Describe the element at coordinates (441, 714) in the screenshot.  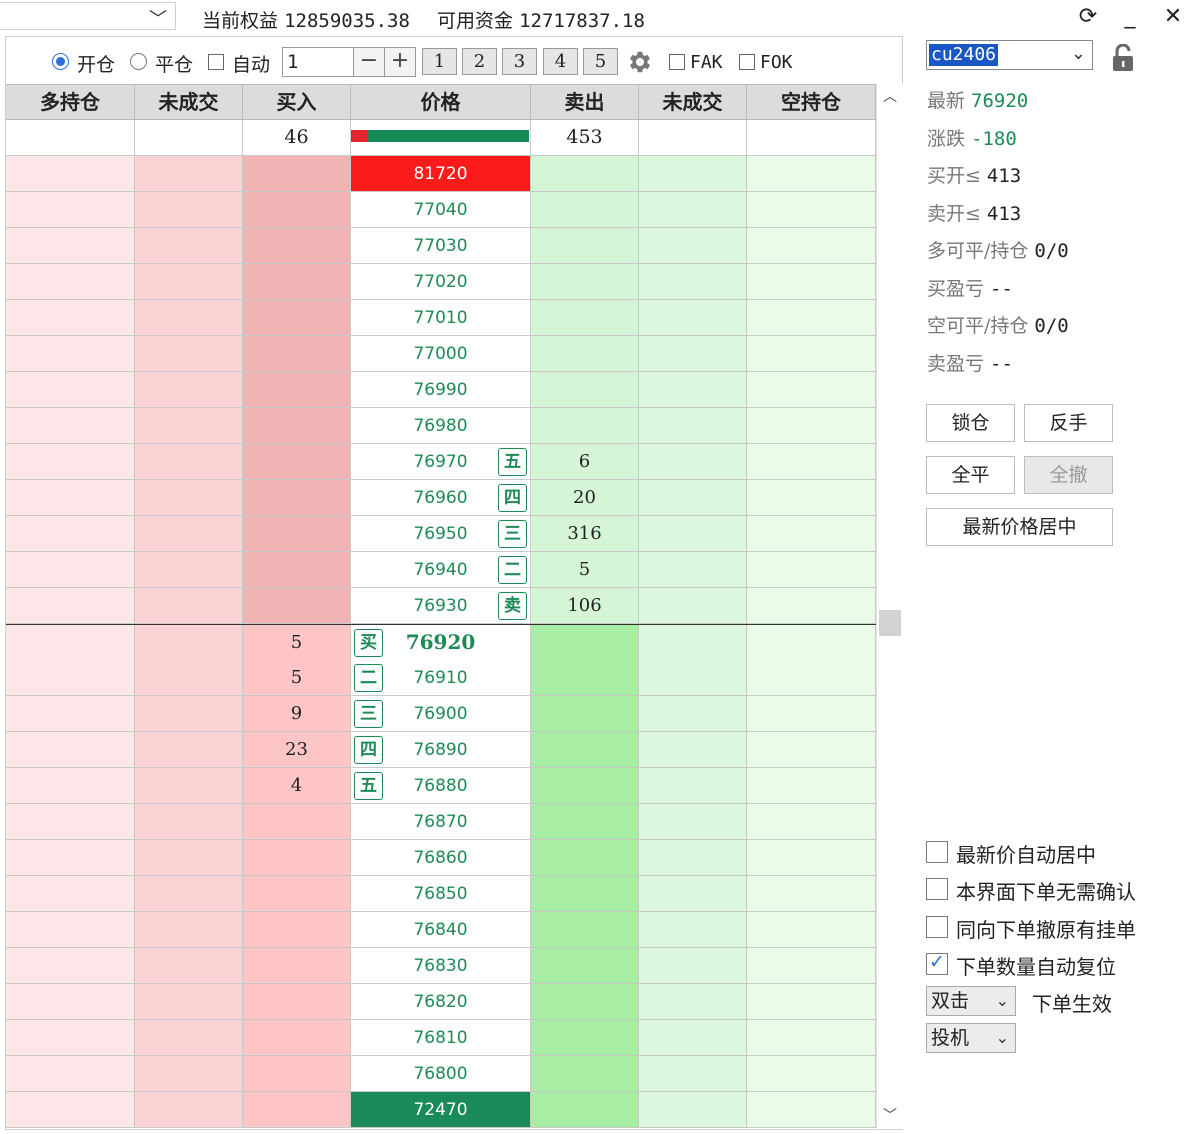
I see `price-cell: 76900 三` at that location.